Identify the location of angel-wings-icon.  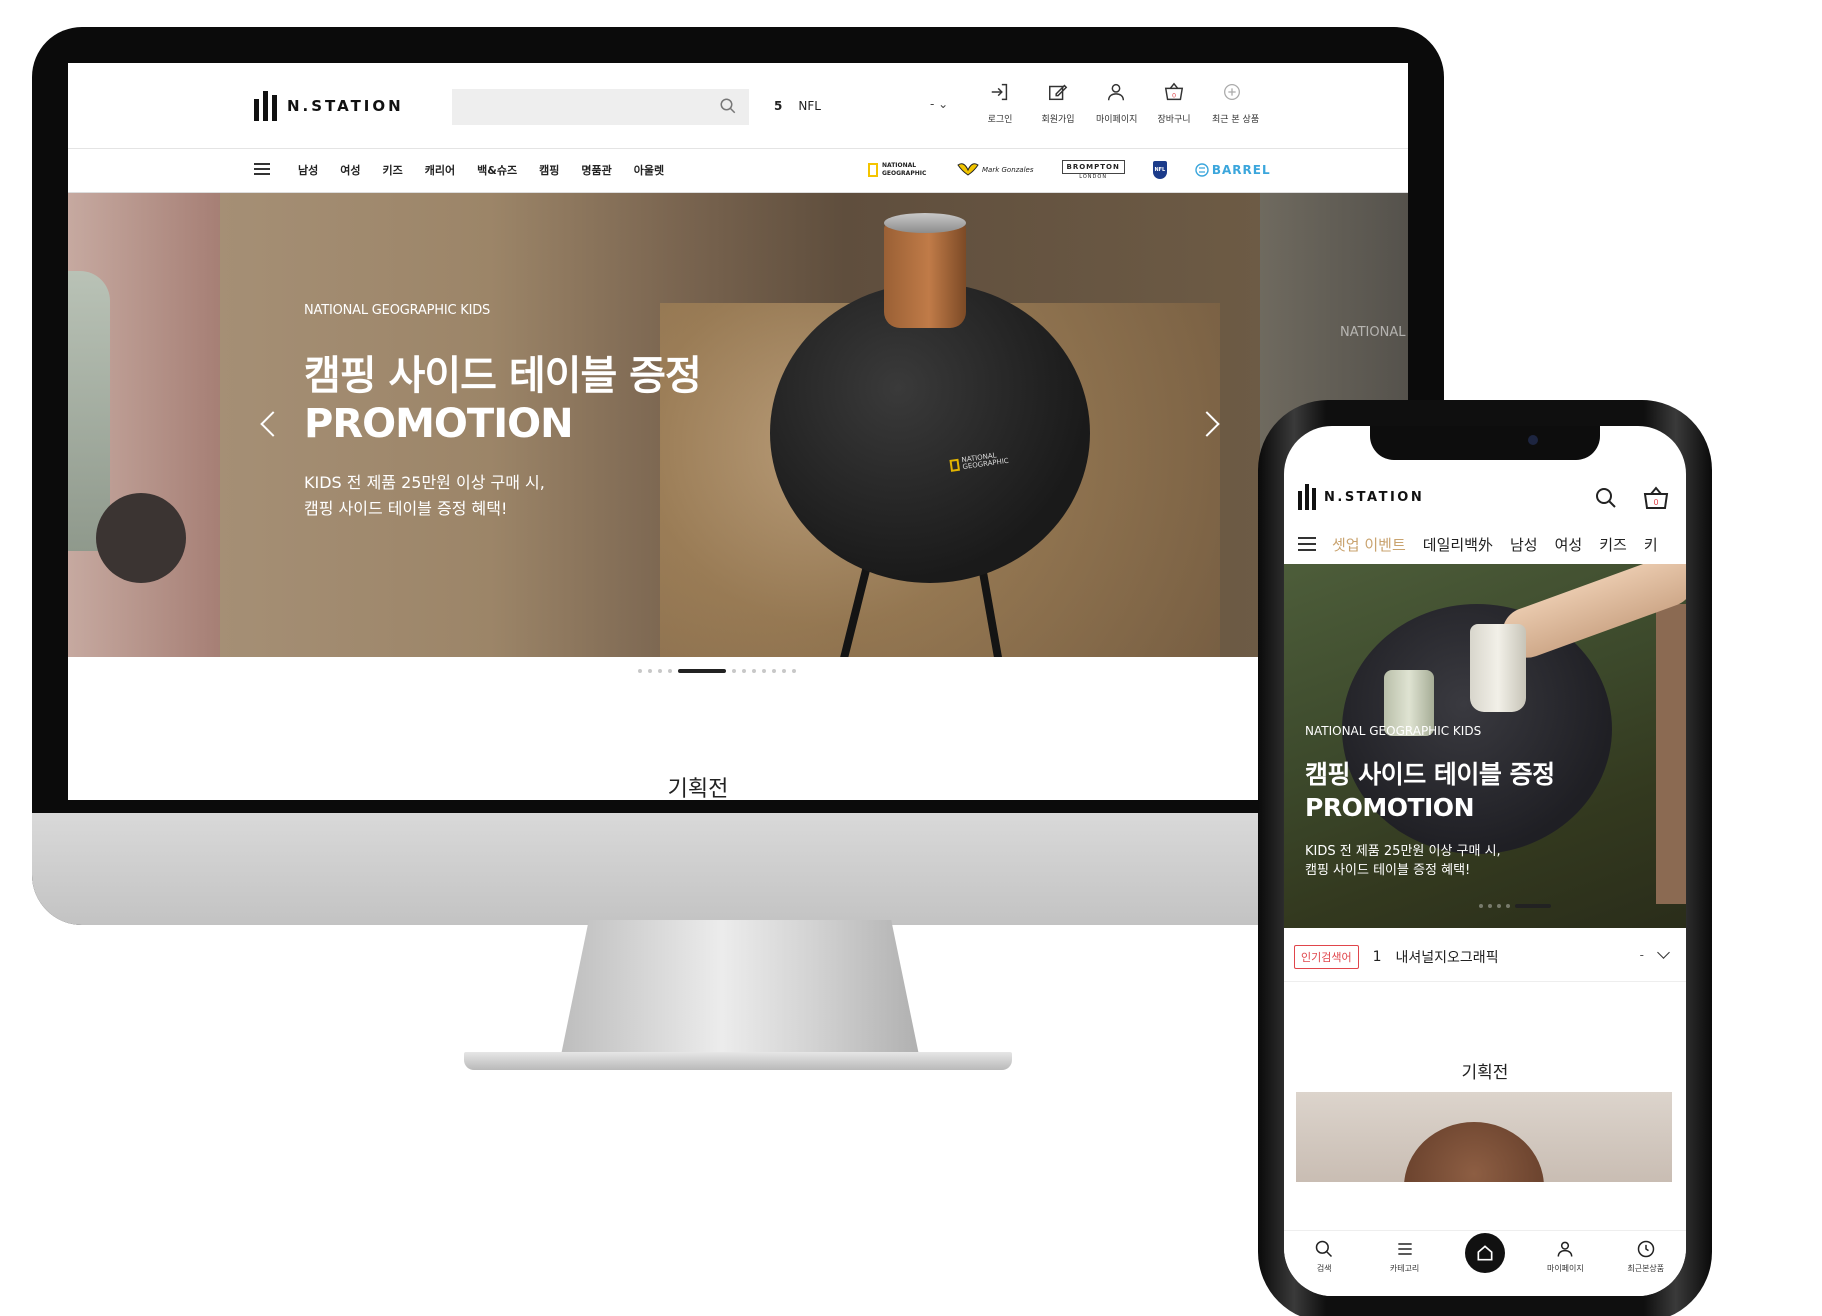
(968, 169).